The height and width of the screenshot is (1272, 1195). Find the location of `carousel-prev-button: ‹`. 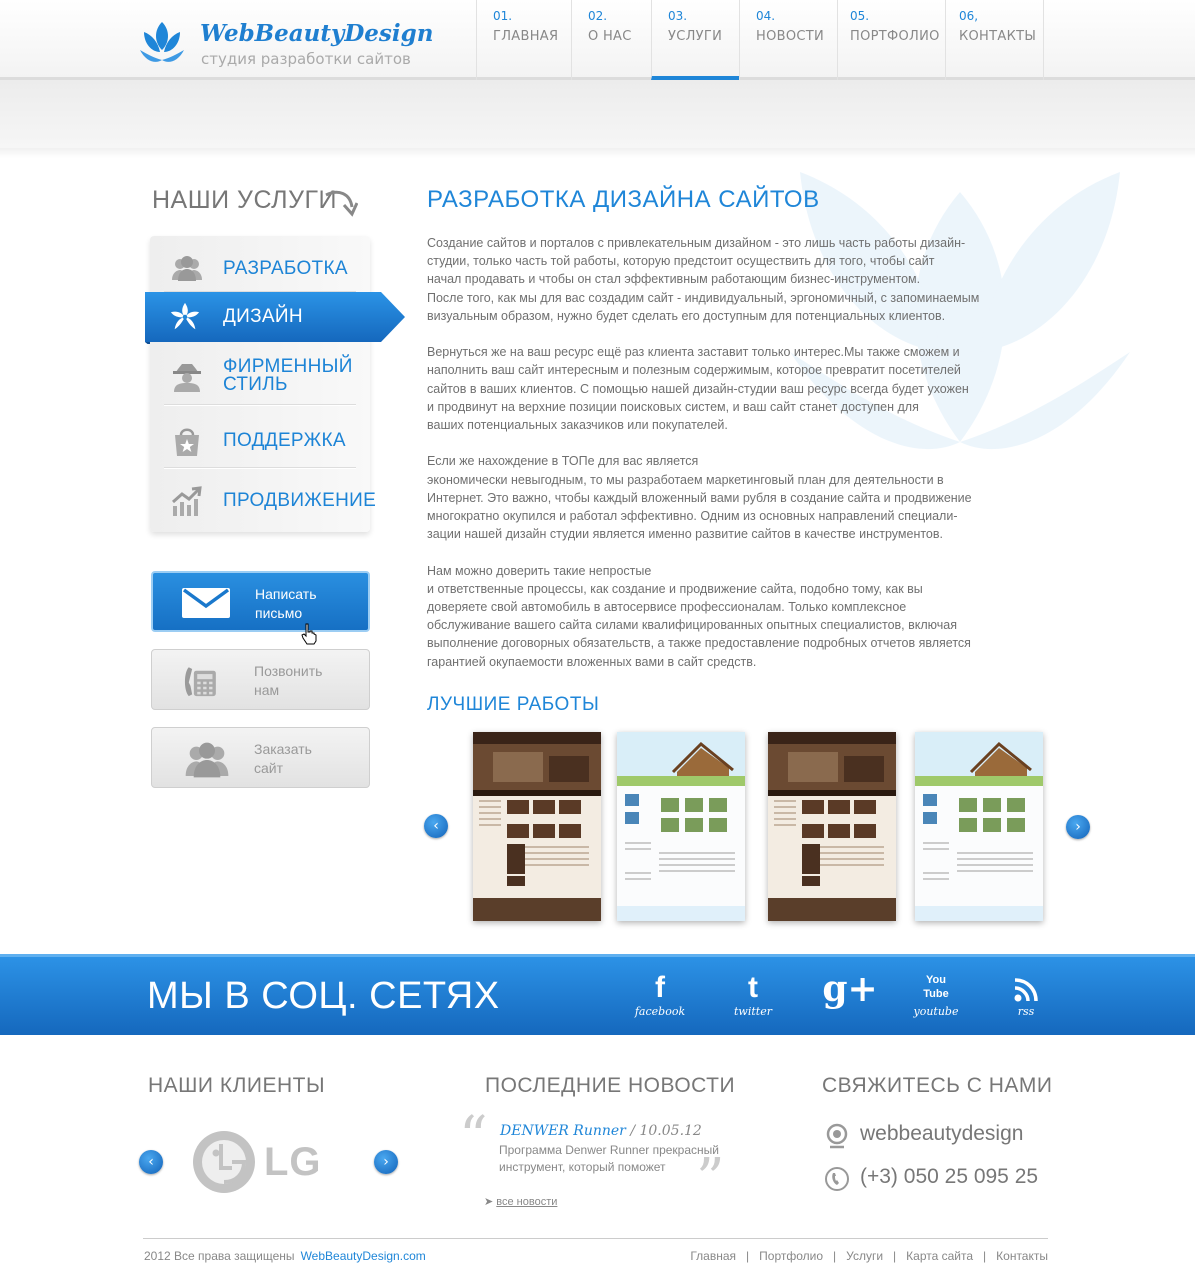

carousel-prev-button: ‹ is located at coordinates (436, 826).